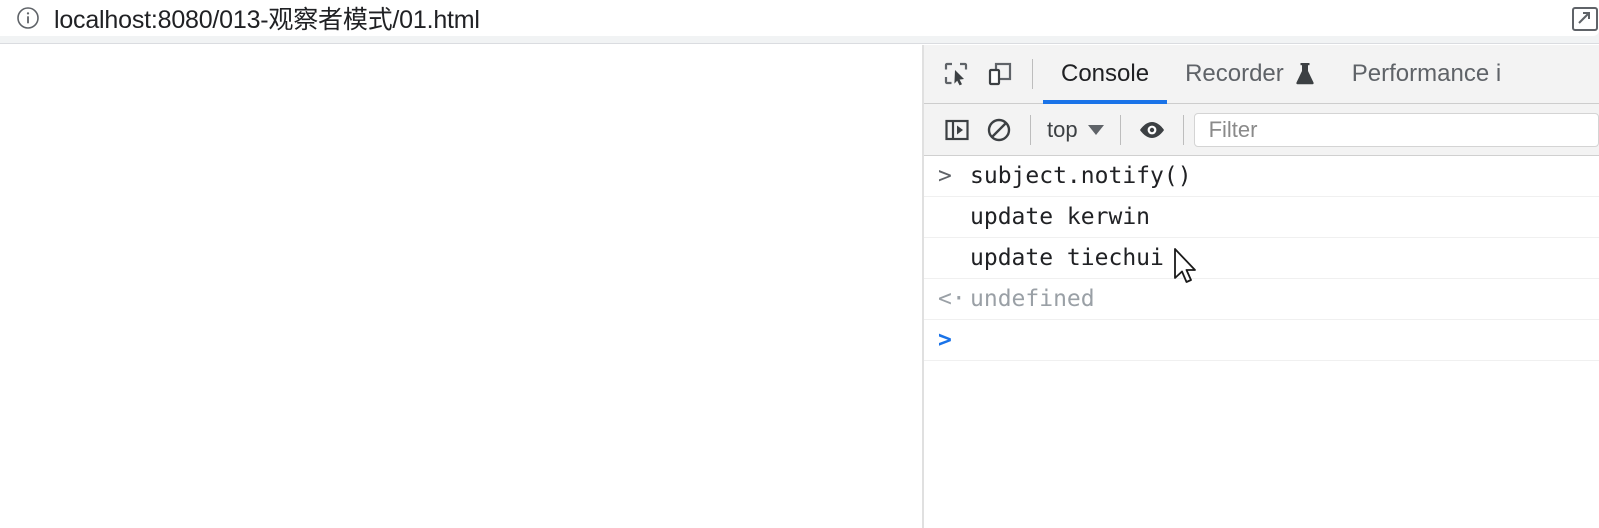 This screenshot has width=1599, height=528. I want to click on devtools-tabstrip: Console Recorder Performance i, so click(1261, 74).